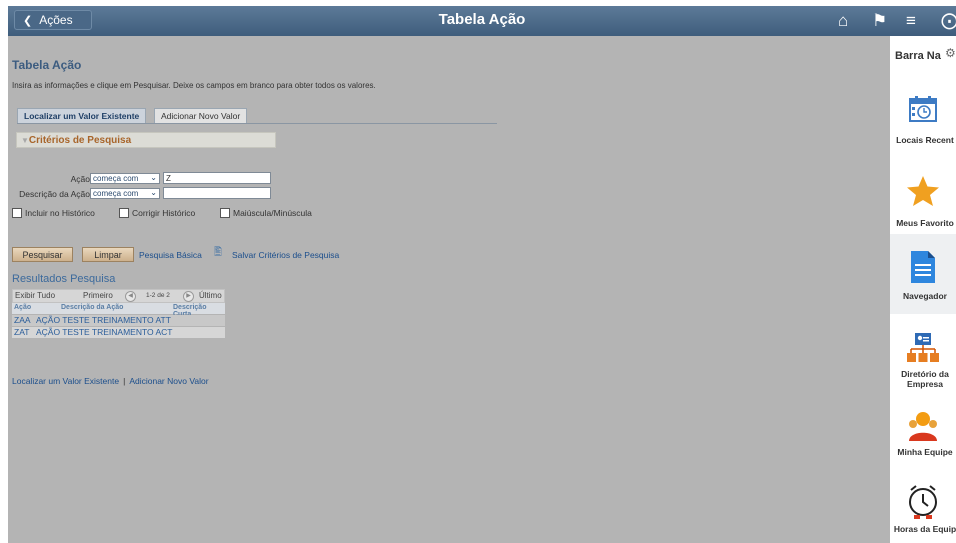  What do you see at coordinates (92, 307) in the screenshot?
I see `column-header-description: Descrição da Ação` at bounding box center [92, 307].